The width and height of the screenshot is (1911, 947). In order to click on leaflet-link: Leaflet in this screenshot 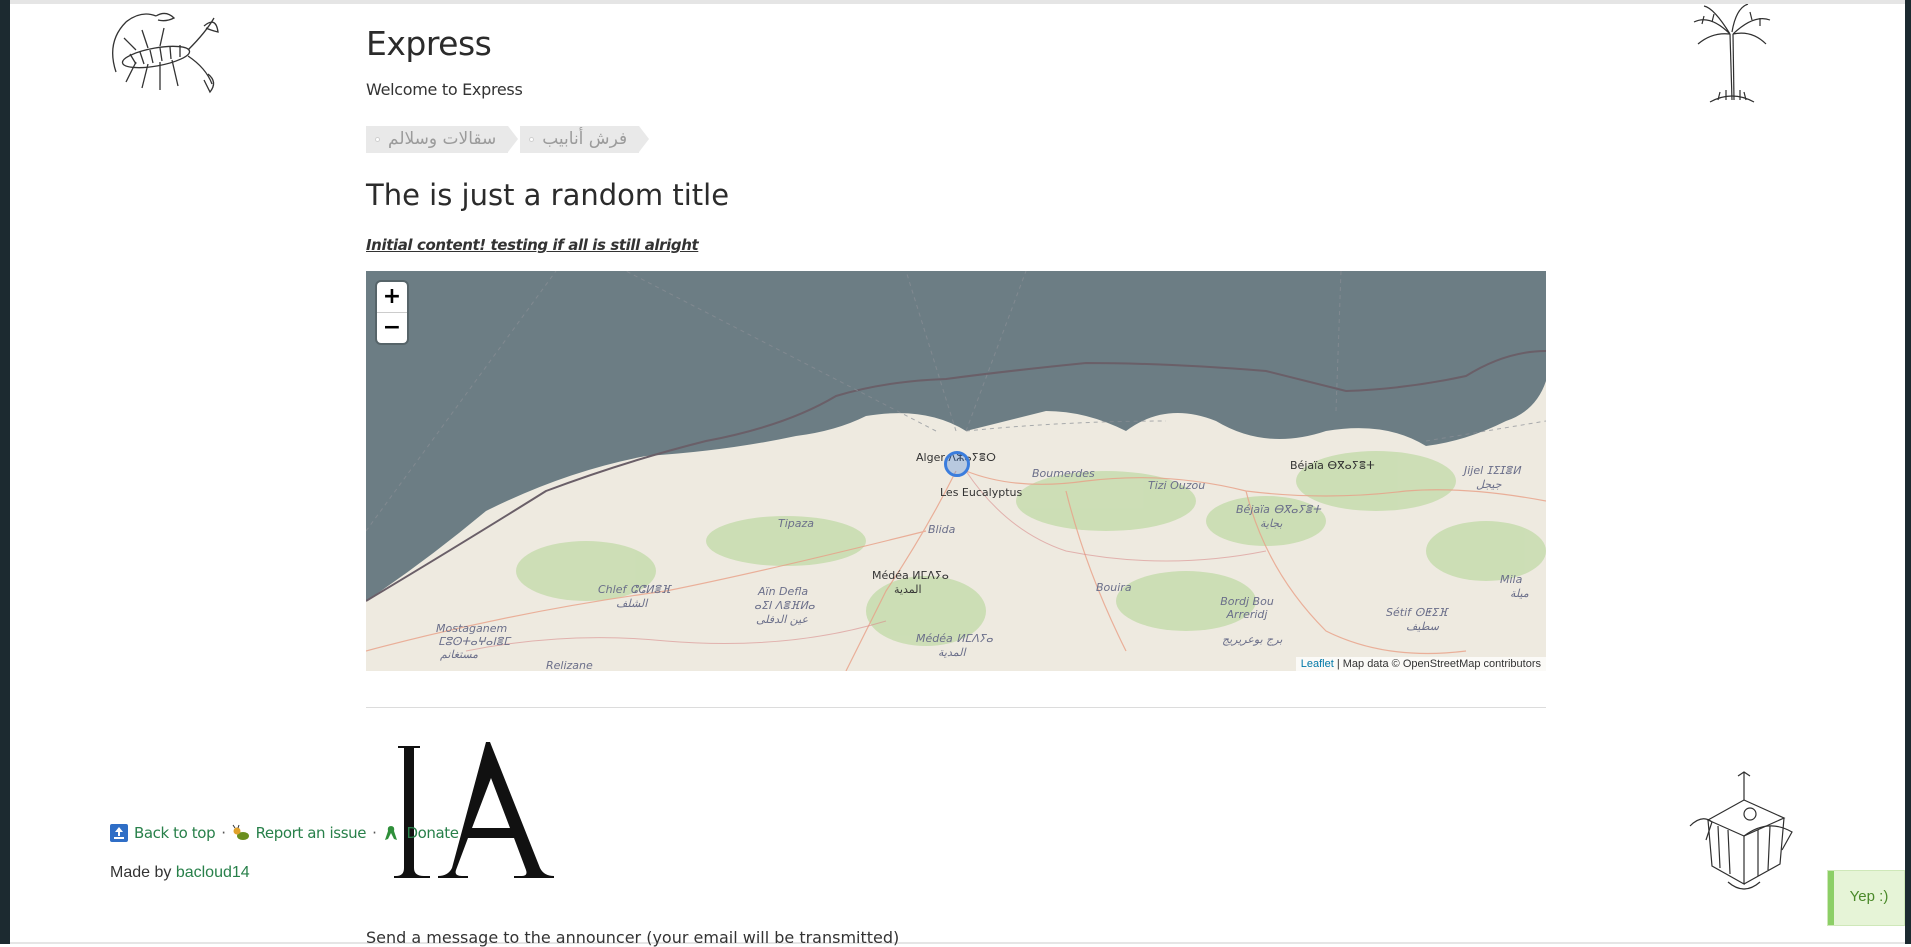, I will do `click(1317, 664)`.